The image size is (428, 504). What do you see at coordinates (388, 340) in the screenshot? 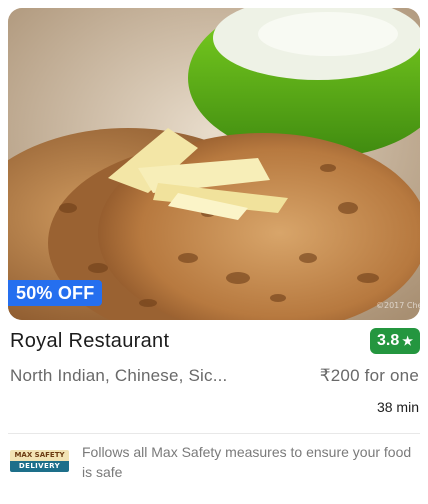
I see `rating-value: 3.8` at bounding box center [388, 340].